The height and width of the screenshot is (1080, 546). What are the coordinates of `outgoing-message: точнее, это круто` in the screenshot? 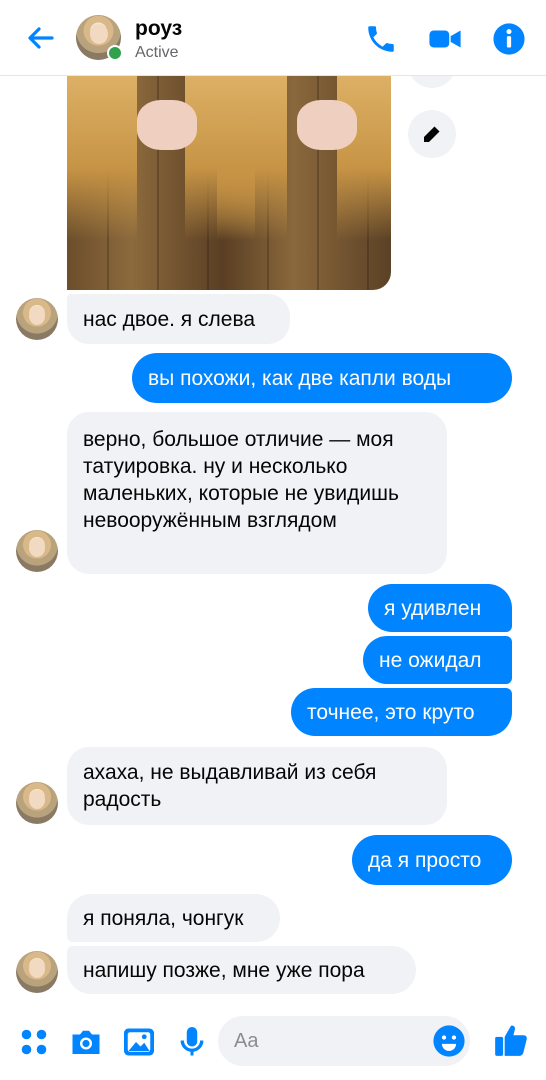 It's located at (401, 712).